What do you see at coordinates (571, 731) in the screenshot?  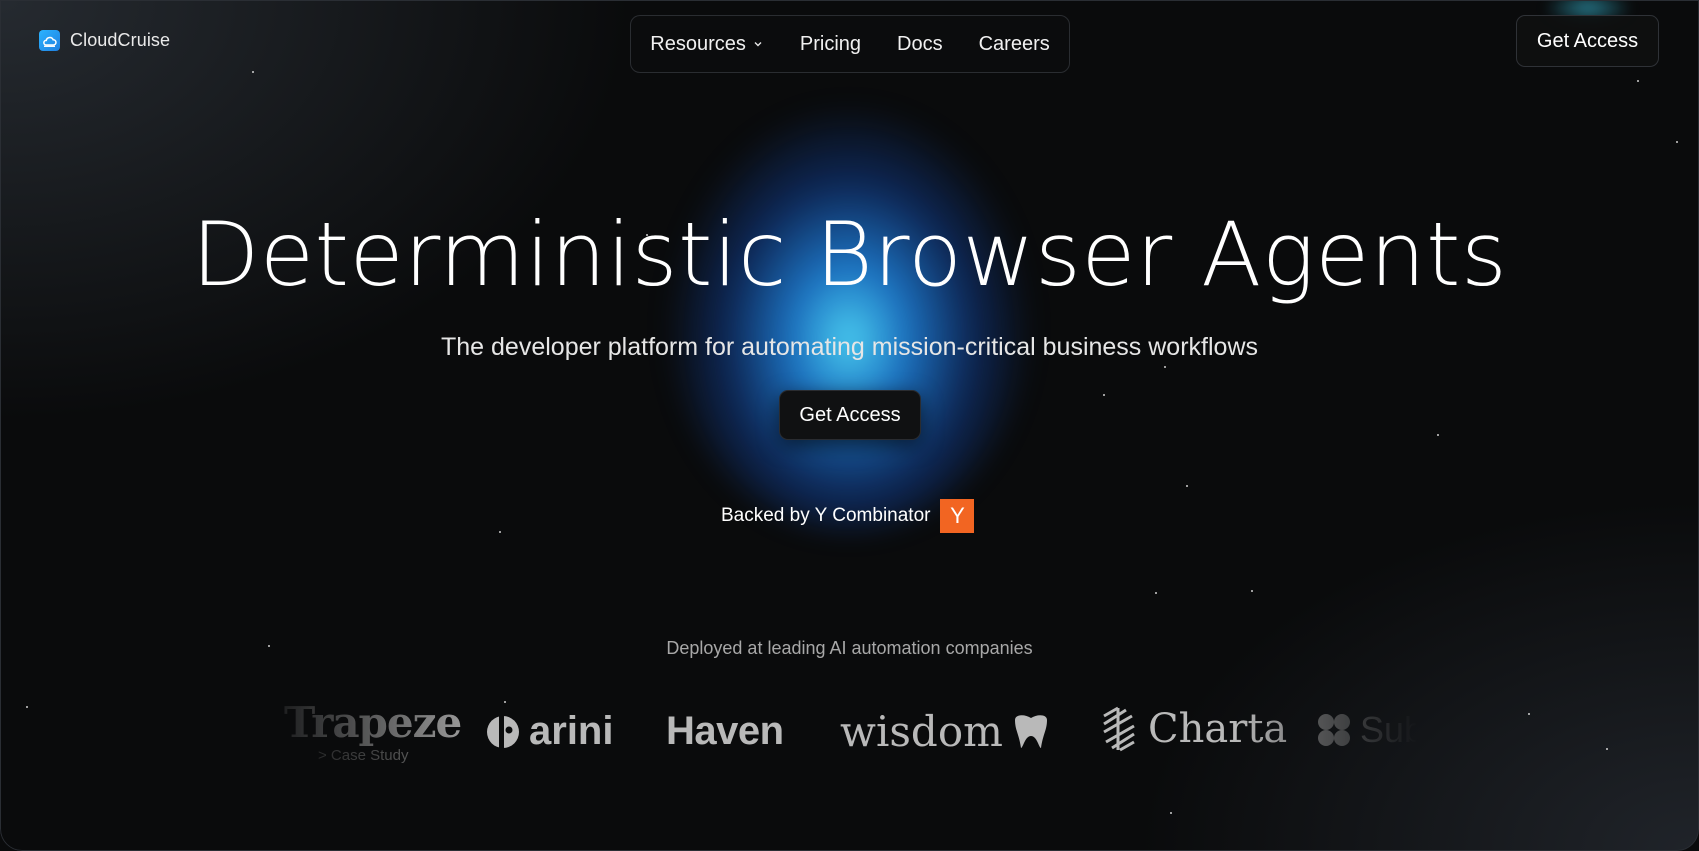 I see `arini-wordmark: arini` at bounding box center [571, 731].